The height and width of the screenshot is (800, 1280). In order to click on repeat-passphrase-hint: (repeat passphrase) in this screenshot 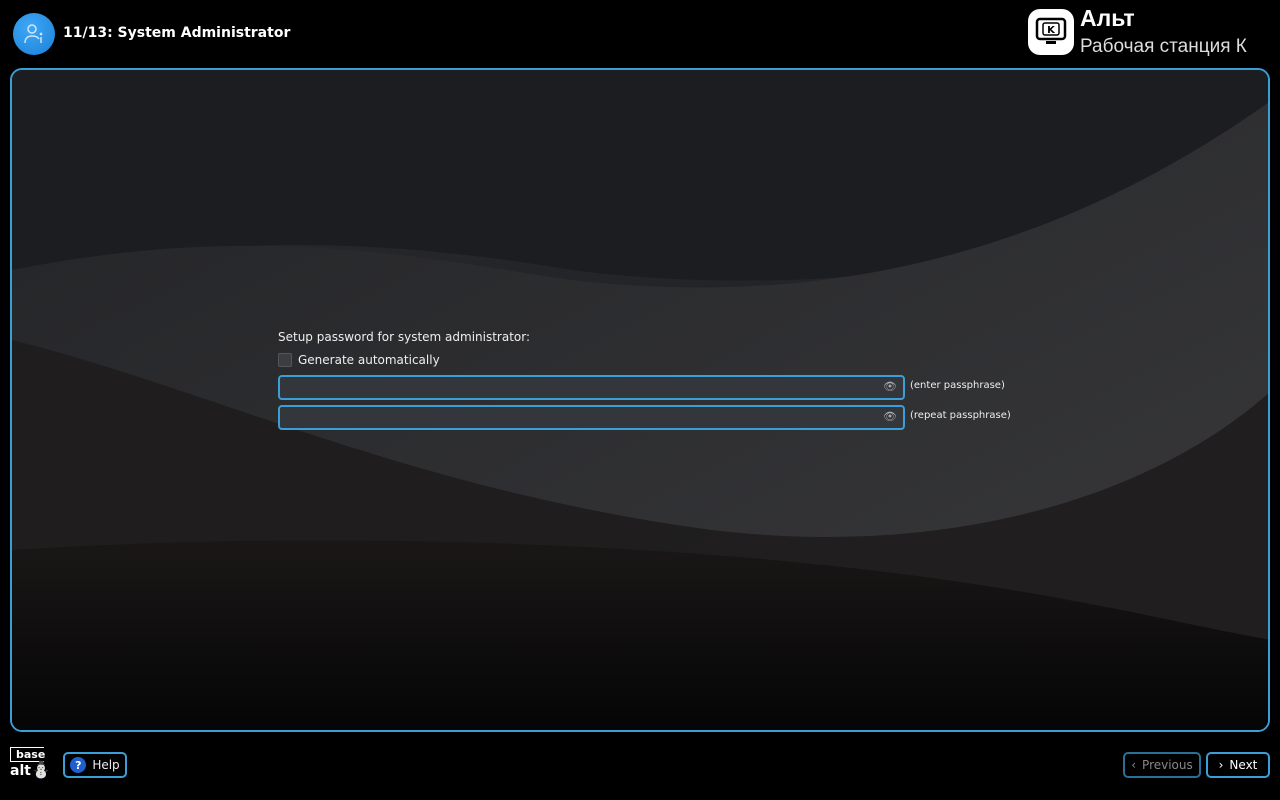, I will do `click(960, 415)`.